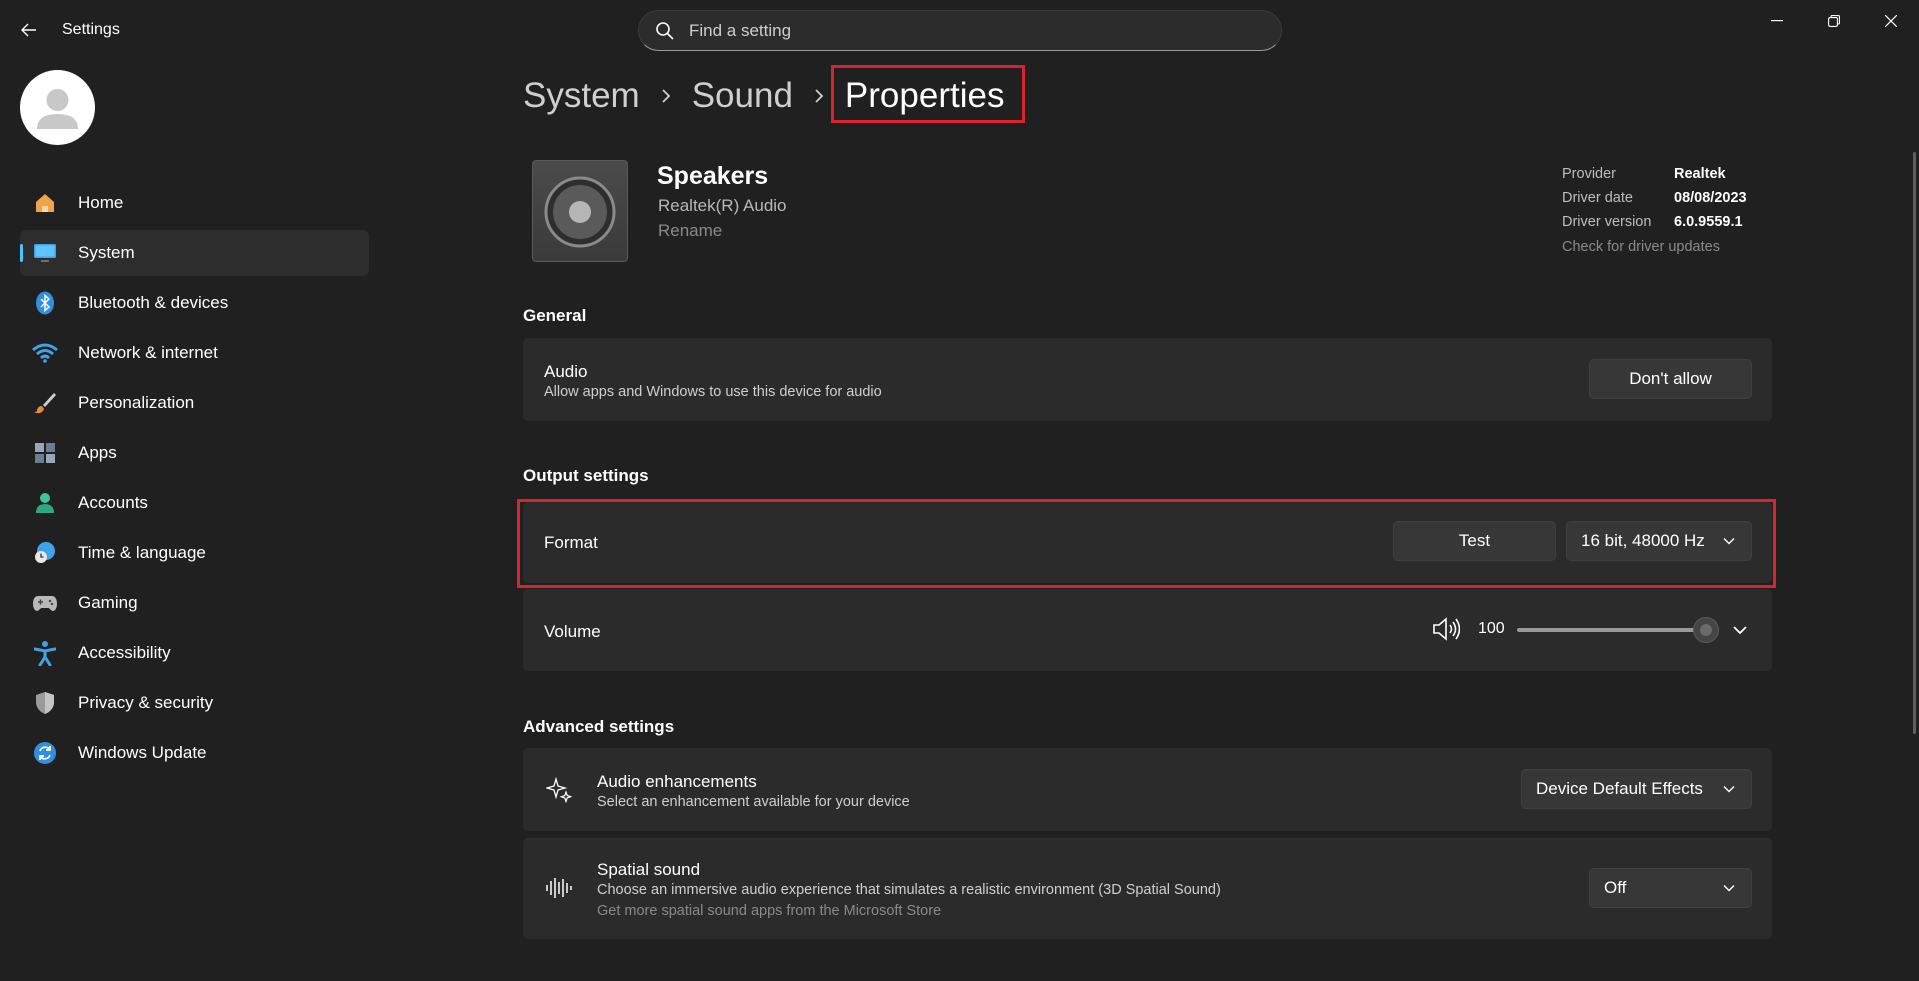  Describe the element at coordinates (136, 402) in the screenshot. I see `sidebar-item-label: Personalization` at that location.